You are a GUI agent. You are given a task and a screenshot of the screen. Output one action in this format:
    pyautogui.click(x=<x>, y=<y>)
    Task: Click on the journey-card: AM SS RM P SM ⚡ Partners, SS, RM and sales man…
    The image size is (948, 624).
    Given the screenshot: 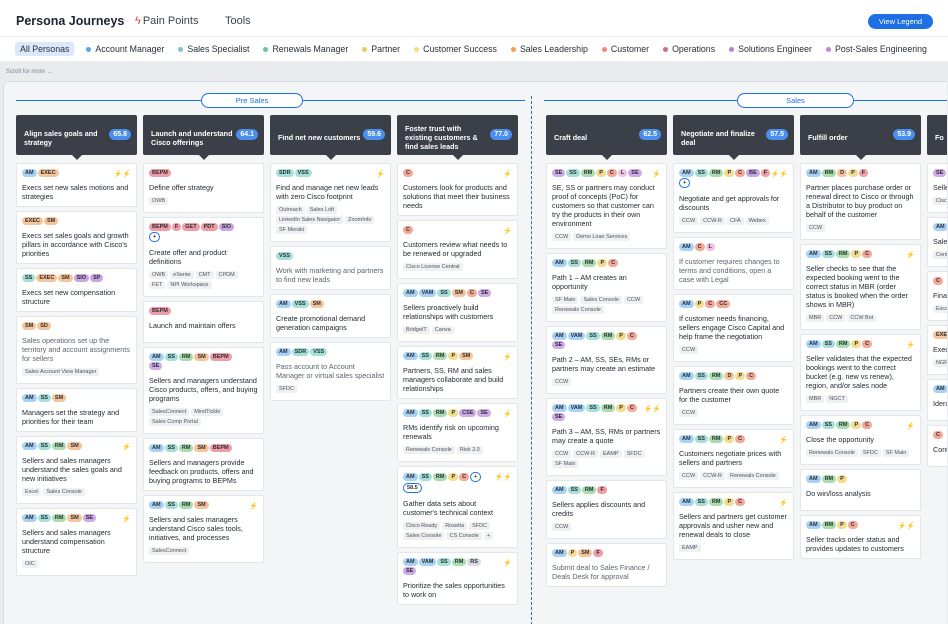 What is the action you would take?
    pyautogui.click(x=457, y=372)
    